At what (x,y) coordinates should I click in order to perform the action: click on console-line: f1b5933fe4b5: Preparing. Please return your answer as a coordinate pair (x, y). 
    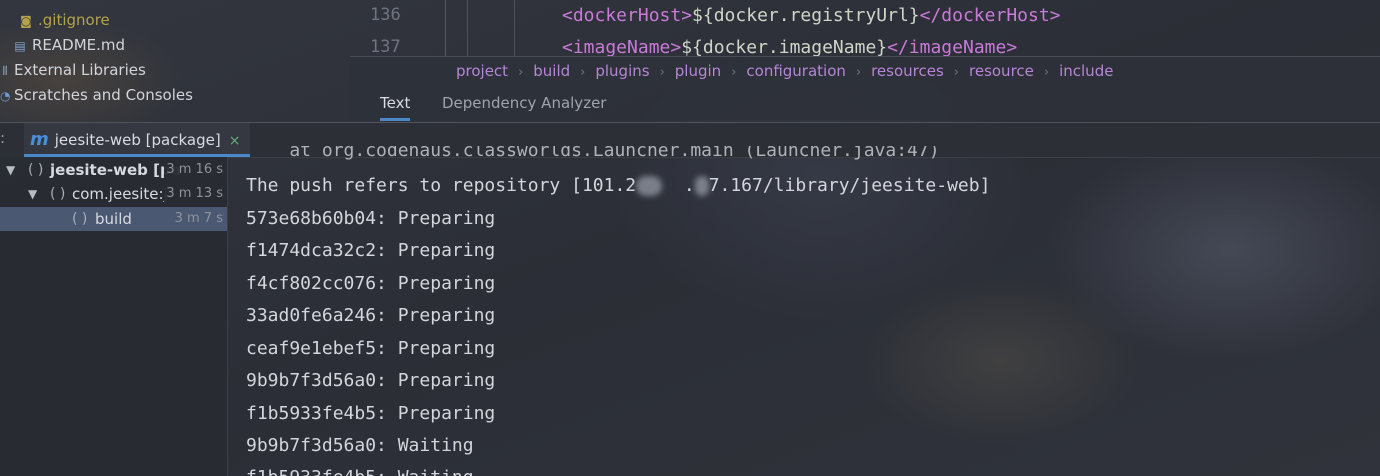
    Looking at the image, I should click on (371, 413).